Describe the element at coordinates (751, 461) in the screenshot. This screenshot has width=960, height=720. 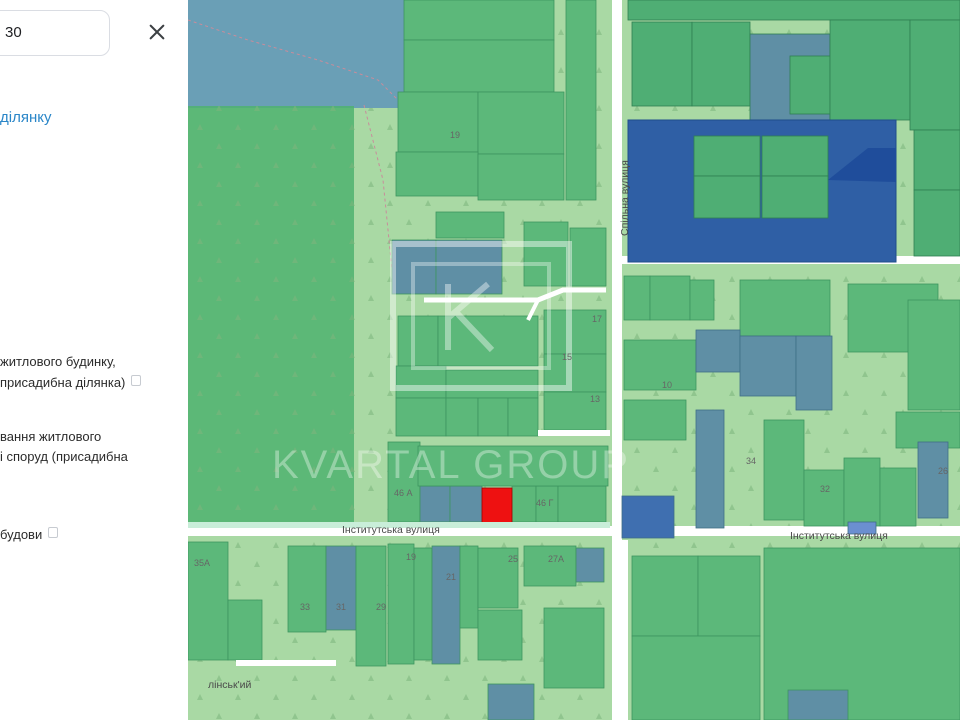
I see `house-number: 34` at that location.